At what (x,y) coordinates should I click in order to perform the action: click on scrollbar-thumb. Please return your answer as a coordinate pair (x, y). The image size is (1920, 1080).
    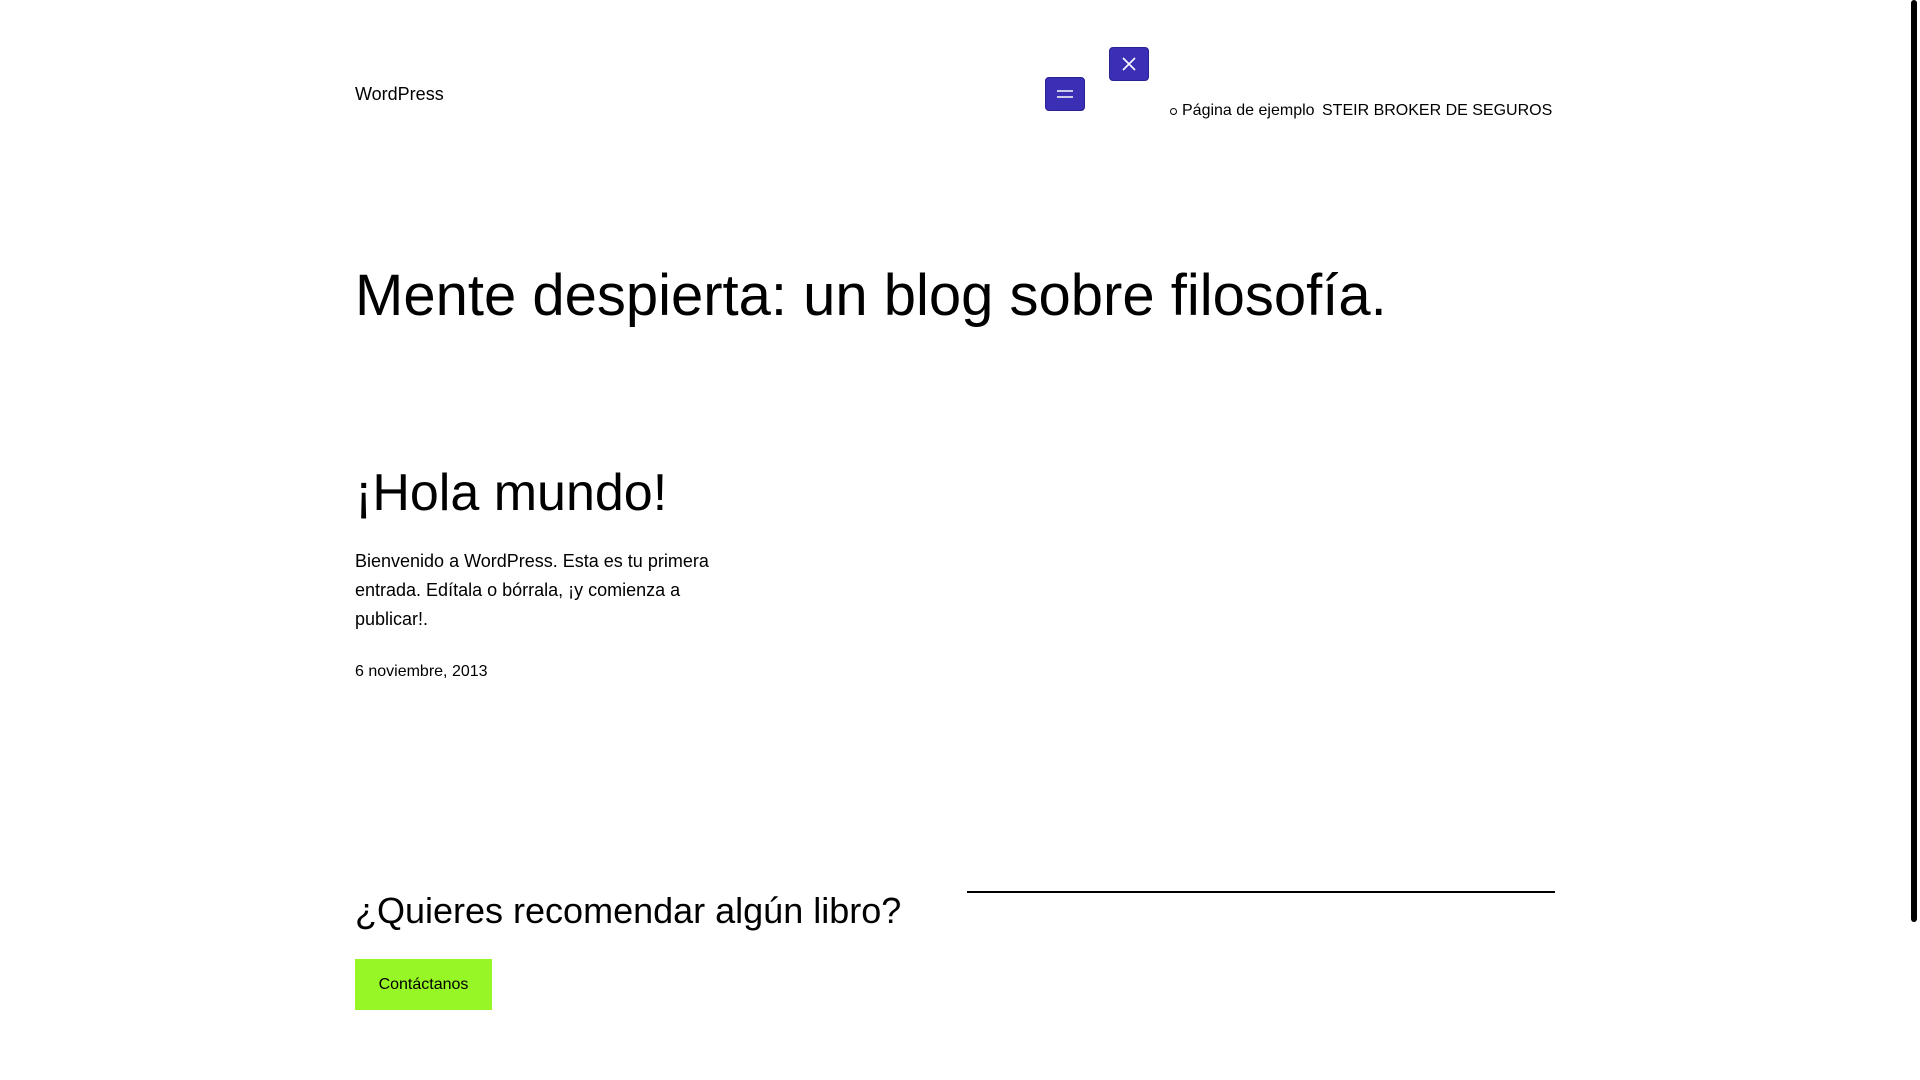
    Looking at the image, I should click on (1914, 461).